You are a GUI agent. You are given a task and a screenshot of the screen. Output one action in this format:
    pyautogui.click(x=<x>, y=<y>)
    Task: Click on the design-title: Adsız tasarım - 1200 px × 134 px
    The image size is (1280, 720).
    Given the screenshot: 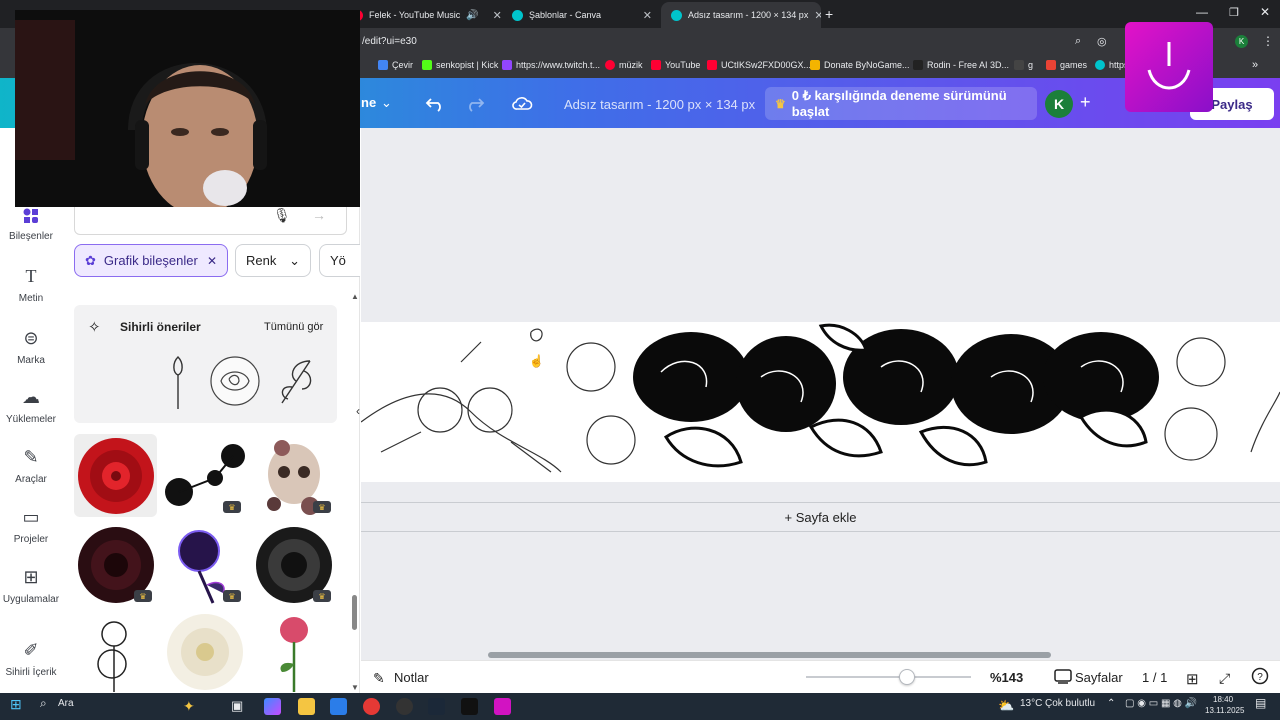 What is the action you would take?
    pyautogui.click(x=659, y=104)
    